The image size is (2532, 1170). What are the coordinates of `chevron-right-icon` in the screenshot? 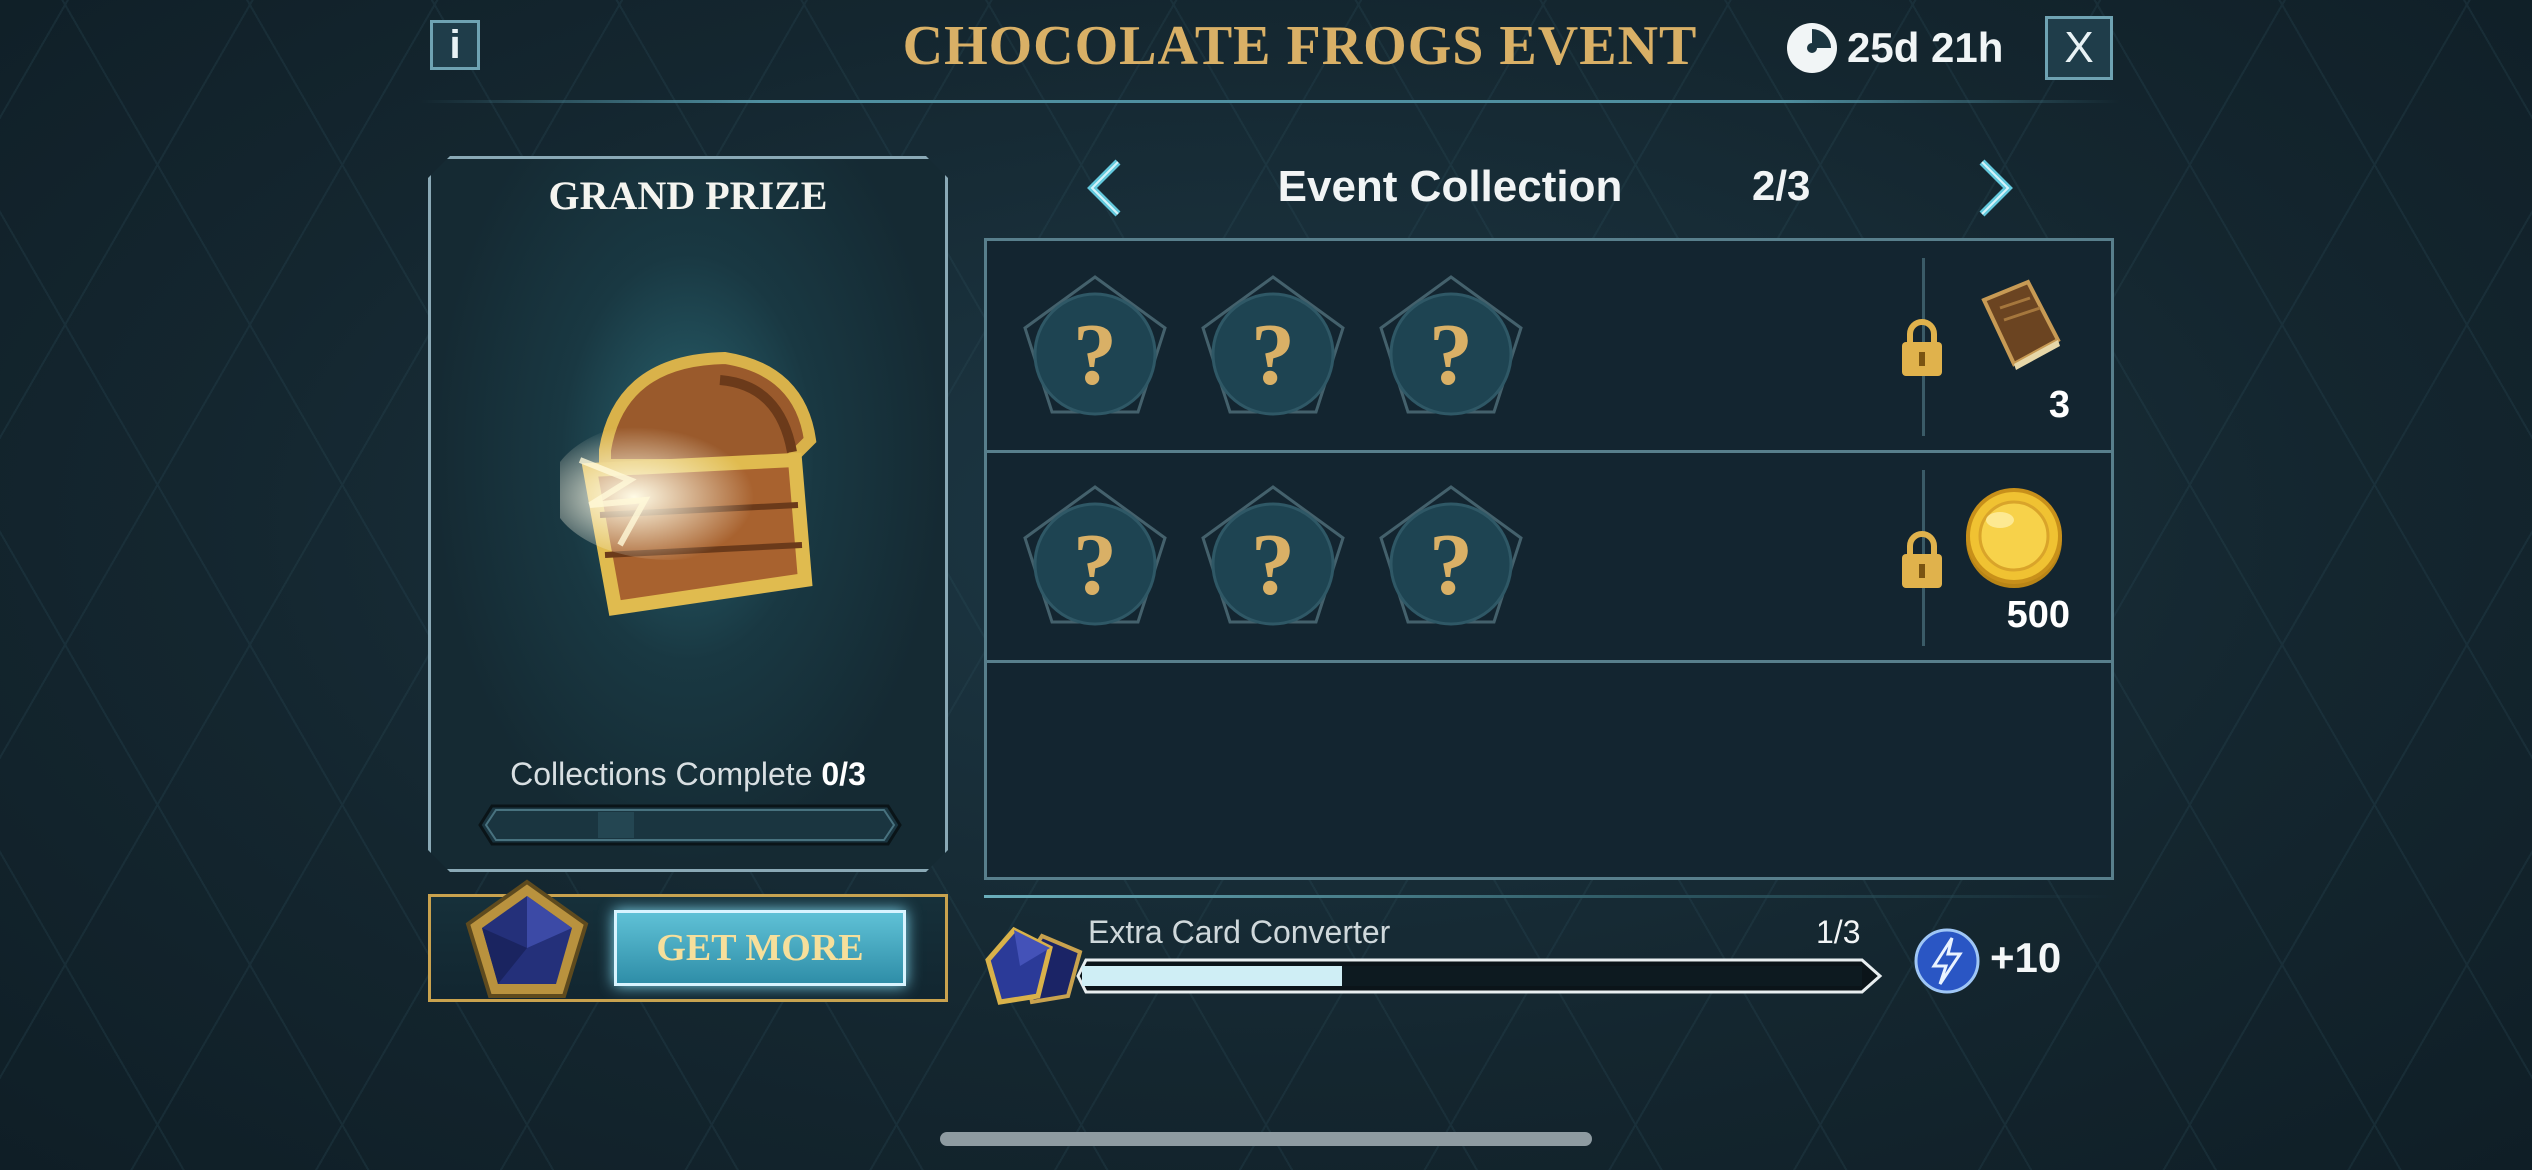 It's located at (1996, 188).